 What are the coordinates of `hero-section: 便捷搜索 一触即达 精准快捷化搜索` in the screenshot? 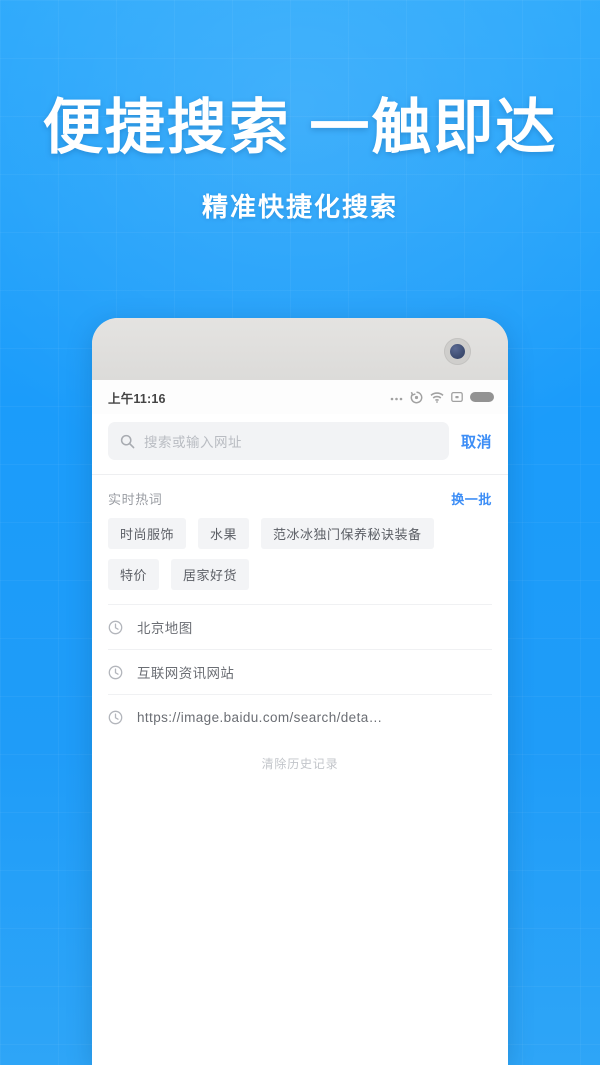 It's located at (300, 159).